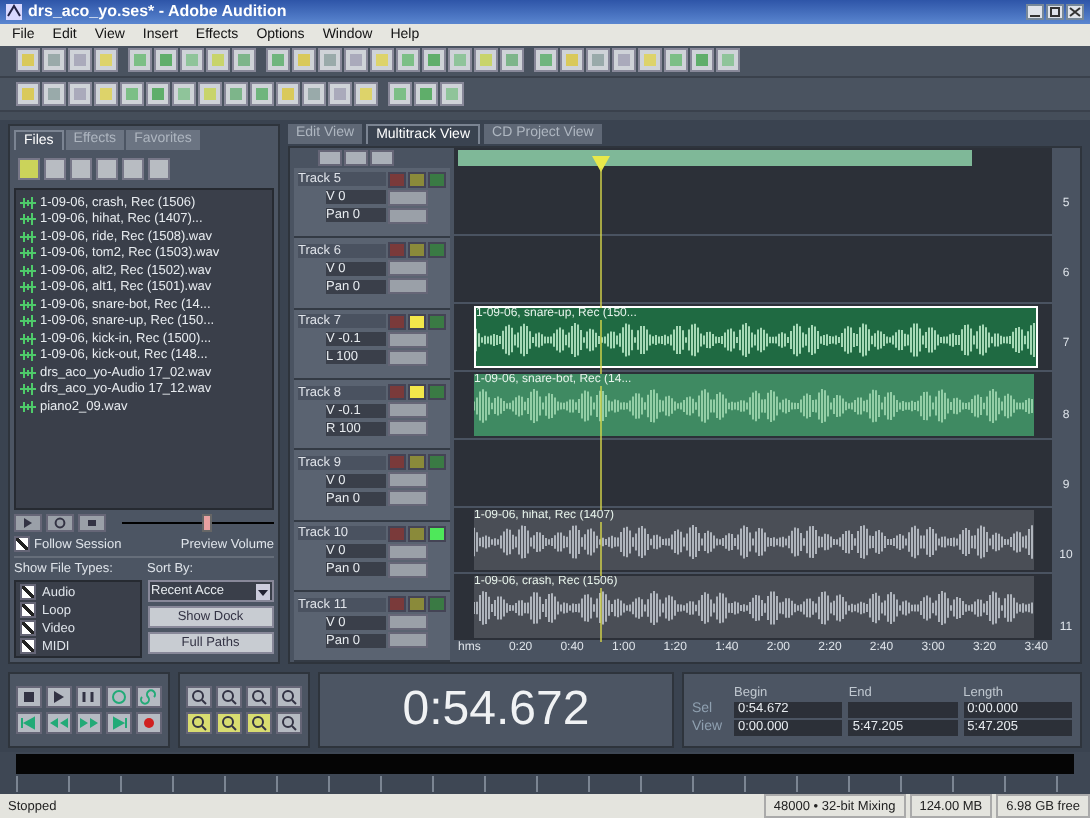  Describe the element at coordinates (1035, 11) in the screenshot. I see `minimize-button` at that location.